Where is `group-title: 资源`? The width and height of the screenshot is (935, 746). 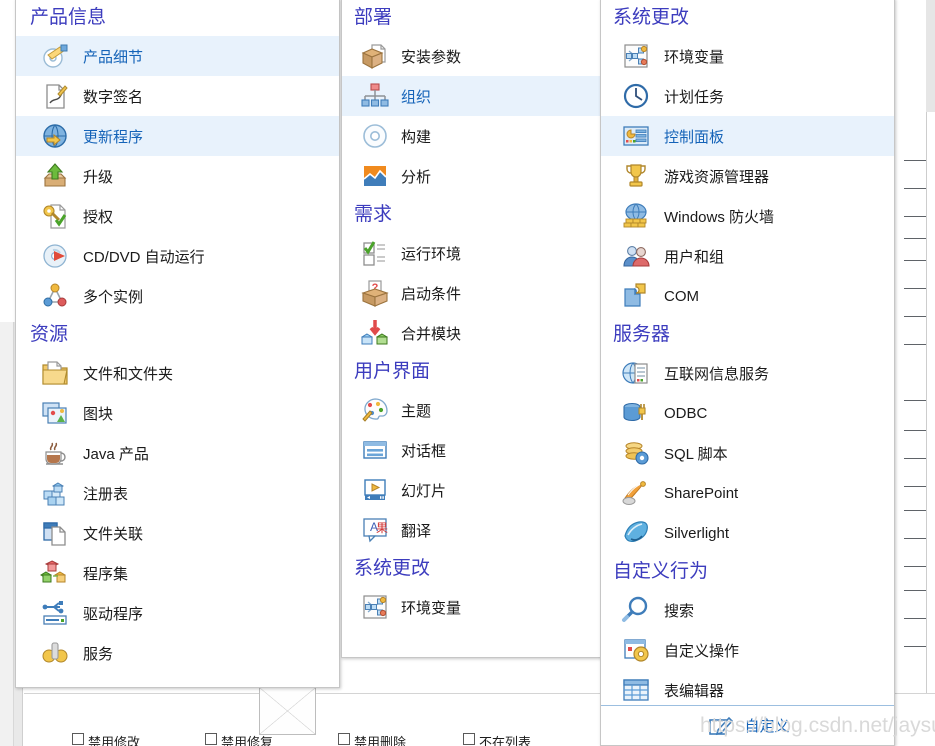
group-title: 资源 is located at coordinates (49, 334).